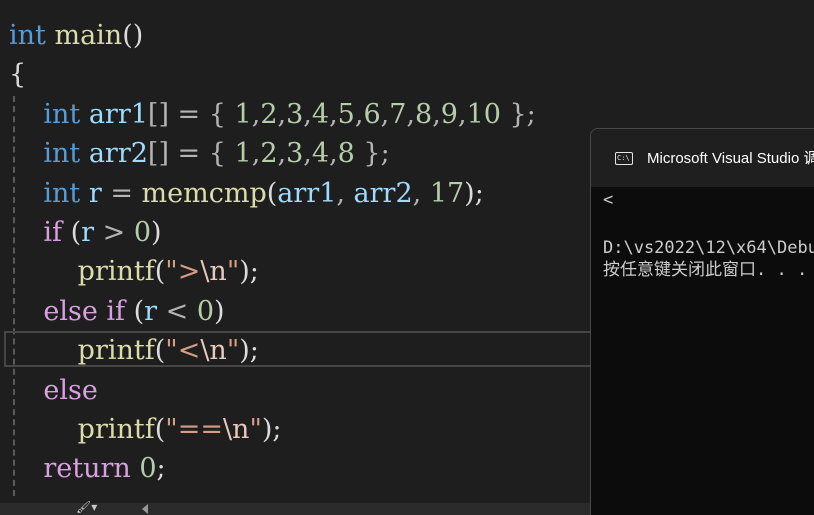 Image resolution: width=814 pixels, height=515 pixels. What do you see at coordinates (483, 114) in the screenshot?
I see `code-token: 10` at bounding box center [483, 114].